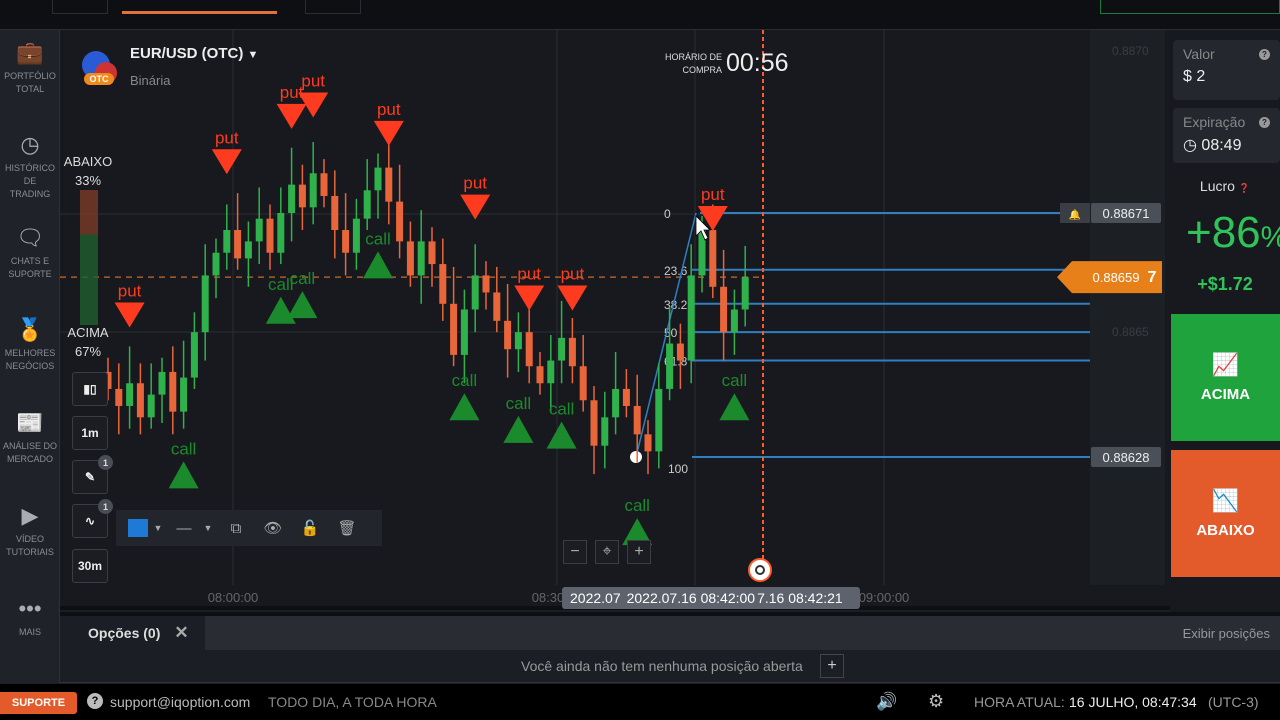 This screenshot has width=1280, height=720. What do you see at coordinates (30, 68) in the screenshot?
I see `sidebar-item-portfolio: 💼 PORTFÓLIO TOTAL` at bounding box center [30, 68].